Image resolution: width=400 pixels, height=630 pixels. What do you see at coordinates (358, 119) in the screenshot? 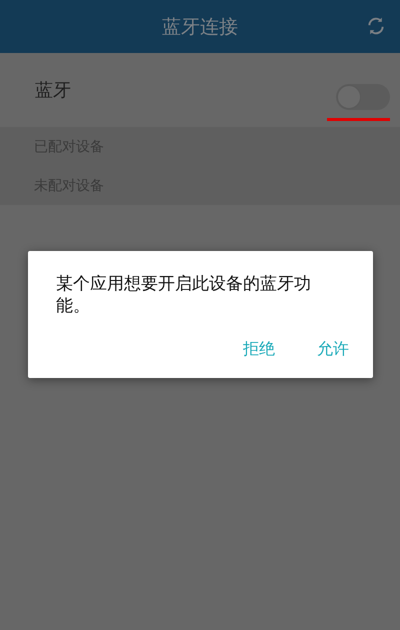
I see `underline-mark` at bounding box center [358, 119].